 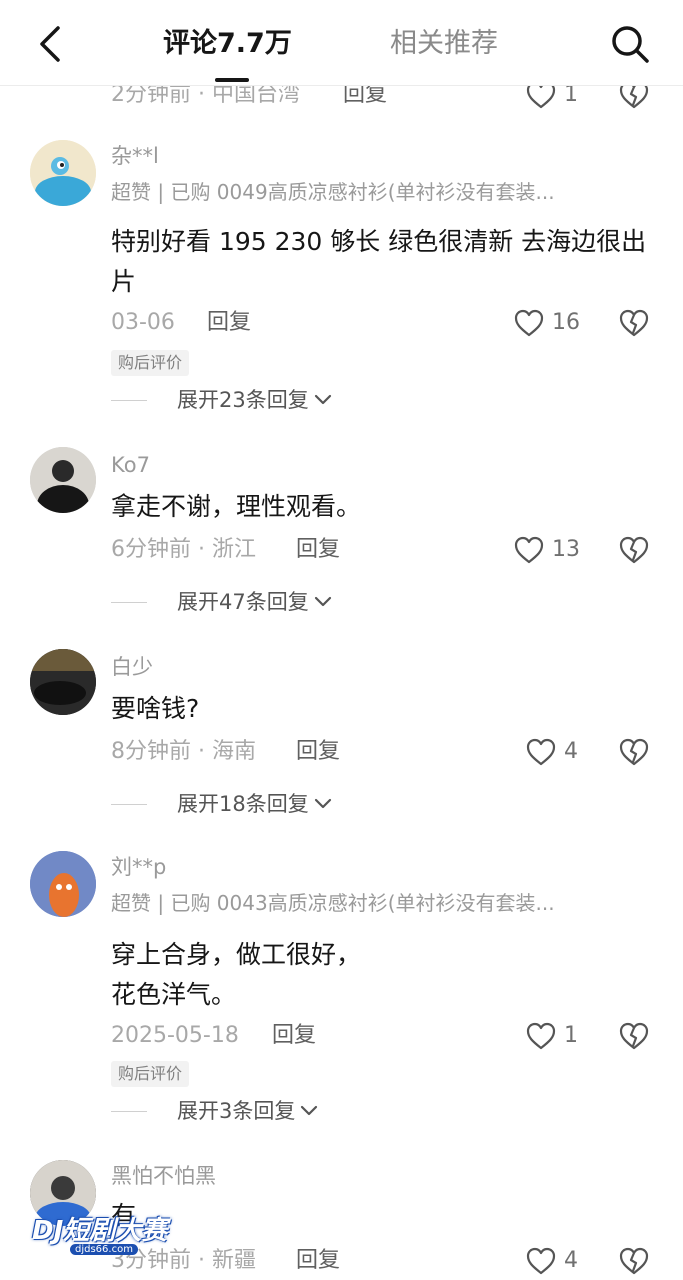 I want to click on tab-comments: 评论7.7万, so click(x=227, y=44).